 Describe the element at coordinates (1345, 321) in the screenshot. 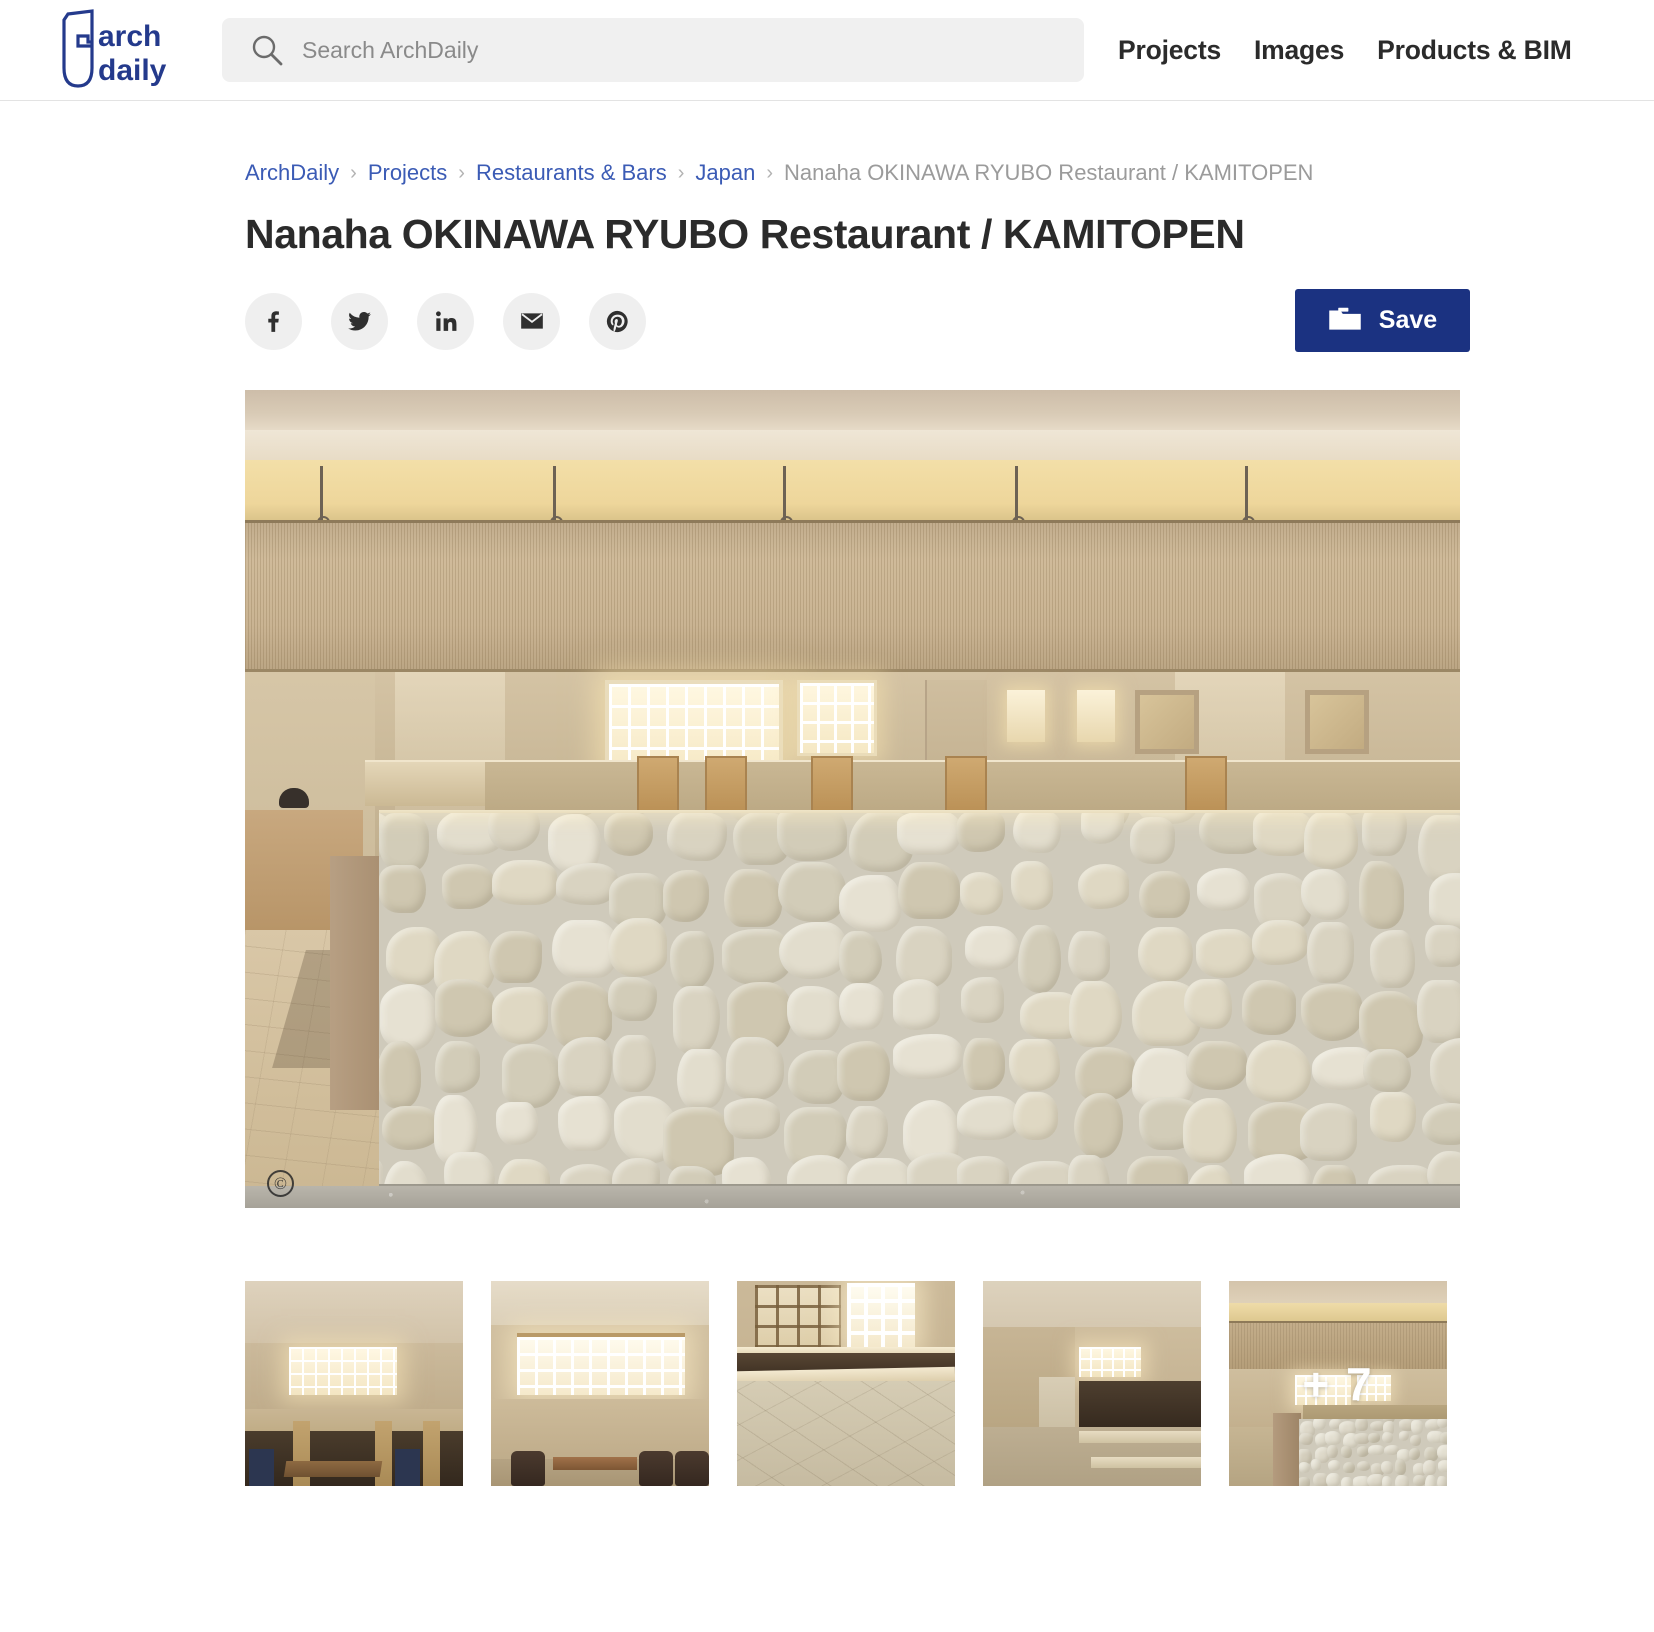

I see `folder-icon` at that location.